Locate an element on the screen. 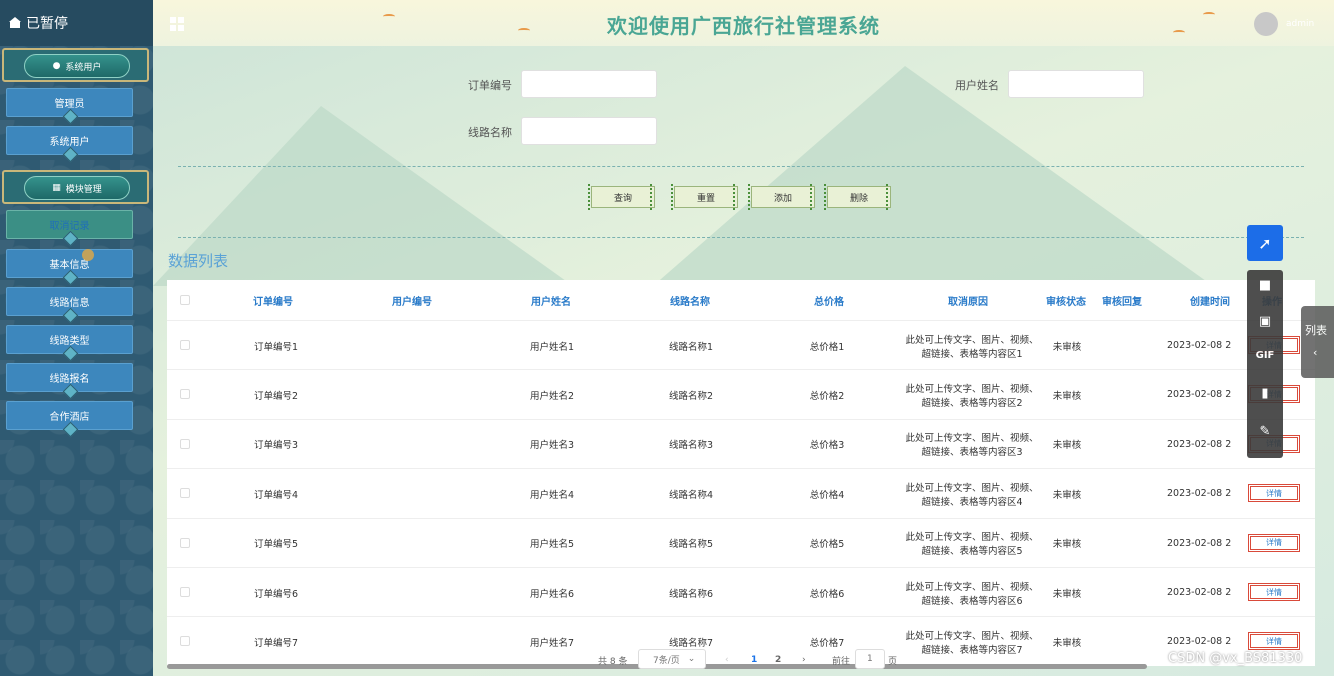 This screenshot has height=676, width=1334. column-header: 订单编号 is located at coordinates (273, 302).